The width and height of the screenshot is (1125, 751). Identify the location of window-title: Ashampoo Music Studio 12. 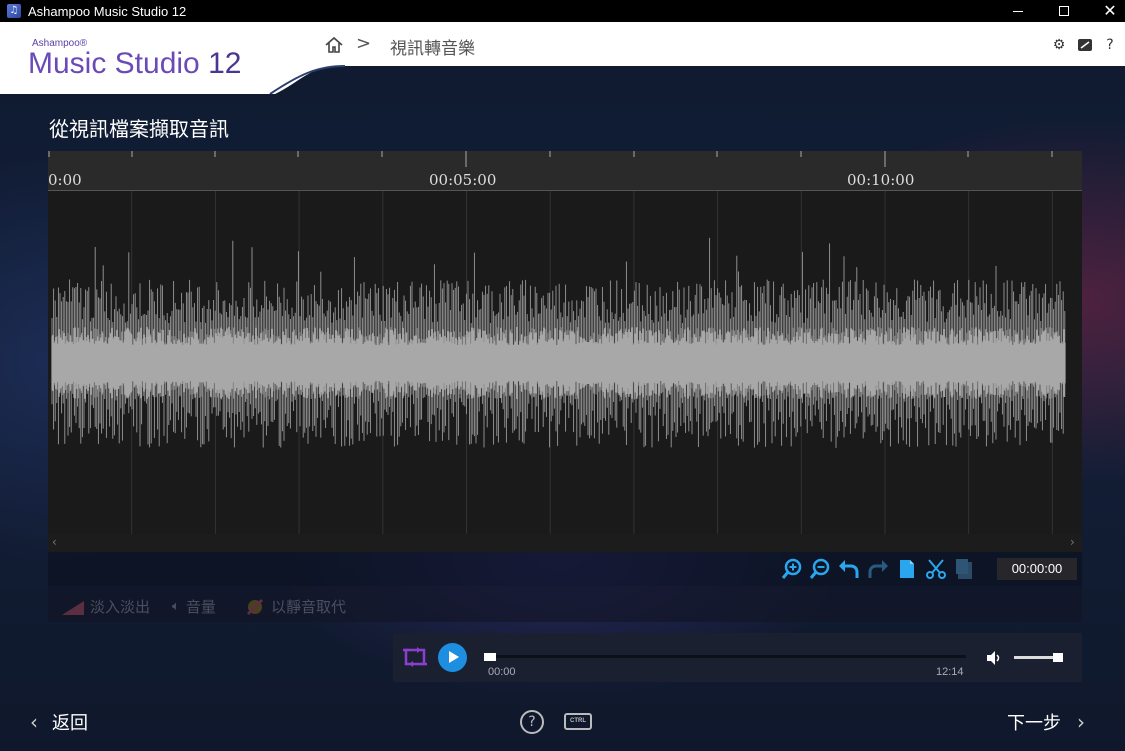
(107, 11).